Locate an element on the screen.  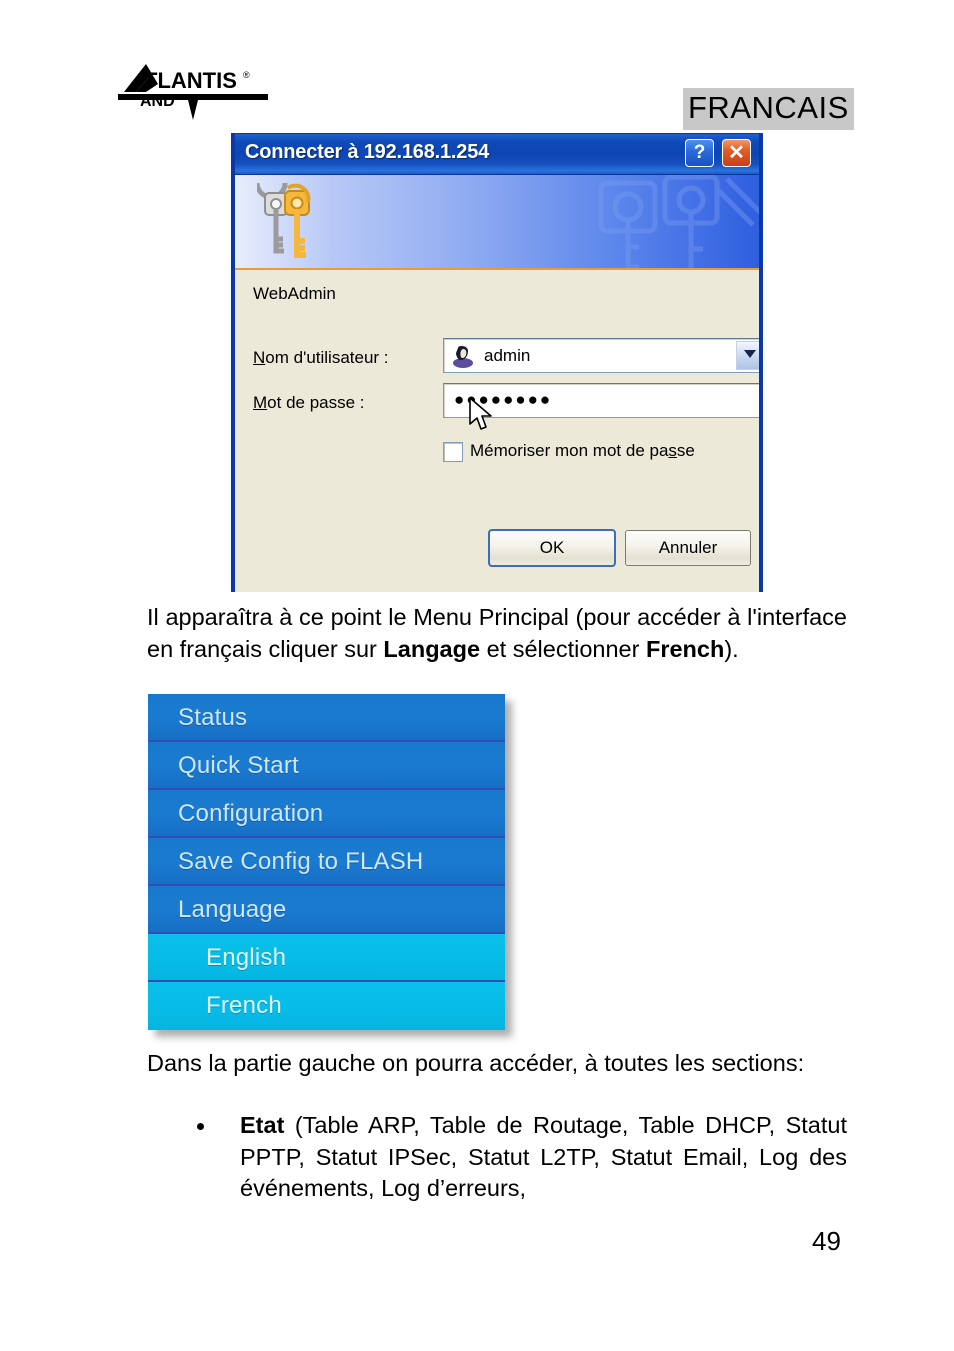
remember-password-checkbox is located at coordinates (453, 452).